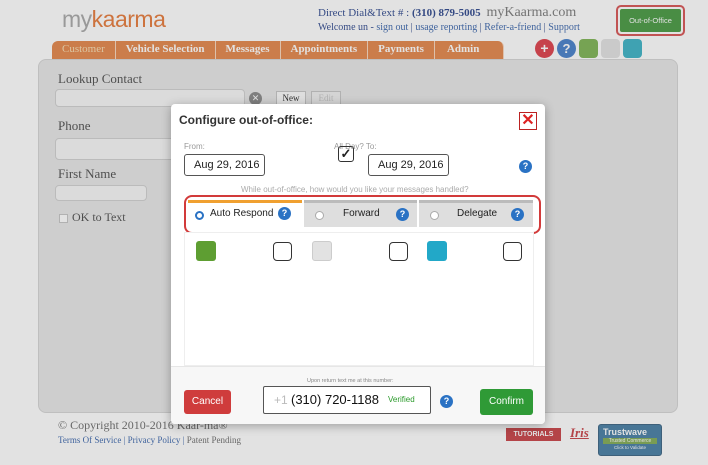 The width and height of the screenshot is (708, 465). I want to click on return-number: (310) 720-1188, so click(335, 399).